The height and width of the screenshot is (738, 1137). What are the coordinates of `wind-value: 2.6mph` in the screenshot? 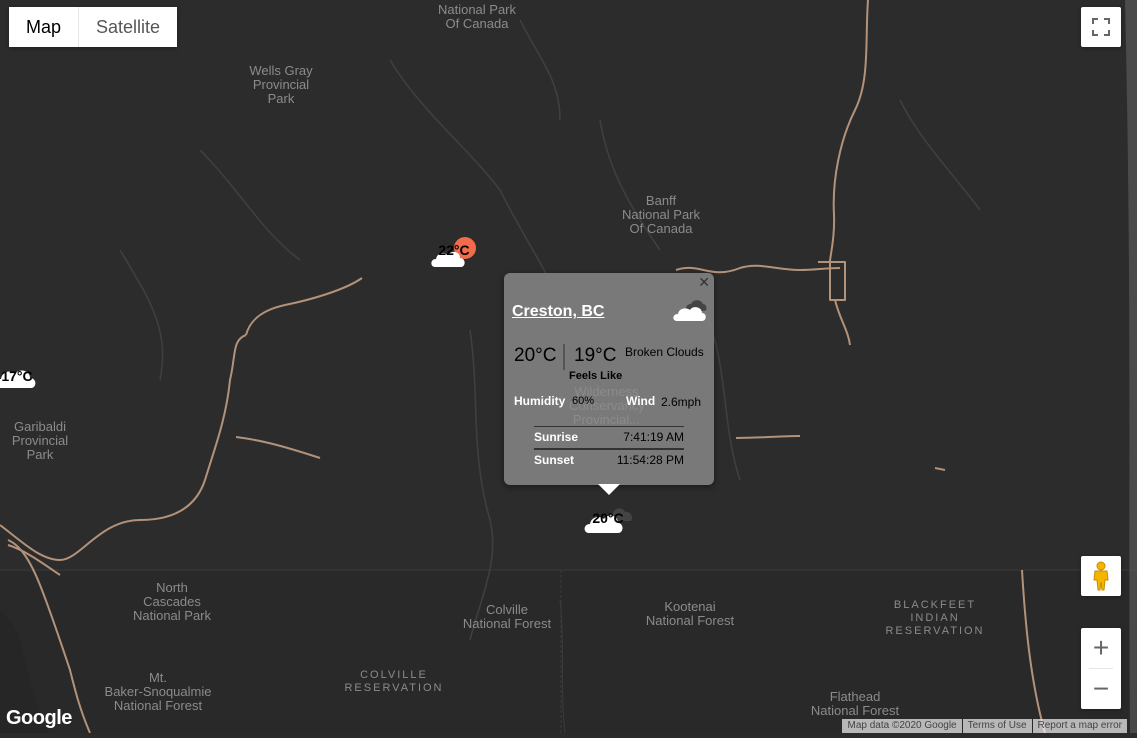 It's located at (681, 402).